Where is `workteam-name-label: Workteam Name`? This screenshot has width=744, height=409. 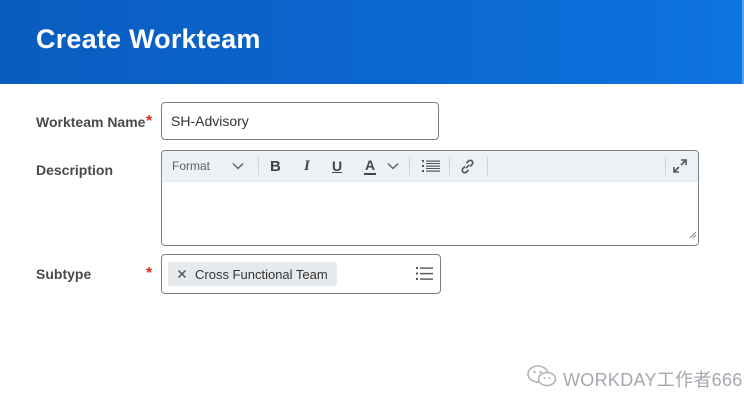 workteam-name-label: Workteam Name is located at coordinates (91, 122).